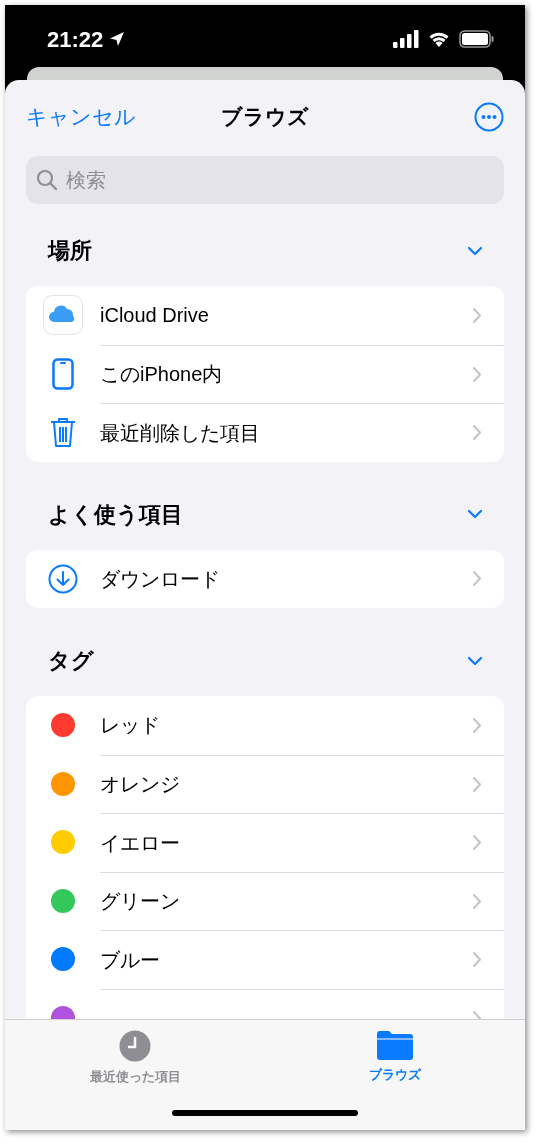 This screenshot has height=1142, width=537. What do you see at coordinates (47, 180) in the screenshot?
I see `search-icon` at bounding box center [47, 180].